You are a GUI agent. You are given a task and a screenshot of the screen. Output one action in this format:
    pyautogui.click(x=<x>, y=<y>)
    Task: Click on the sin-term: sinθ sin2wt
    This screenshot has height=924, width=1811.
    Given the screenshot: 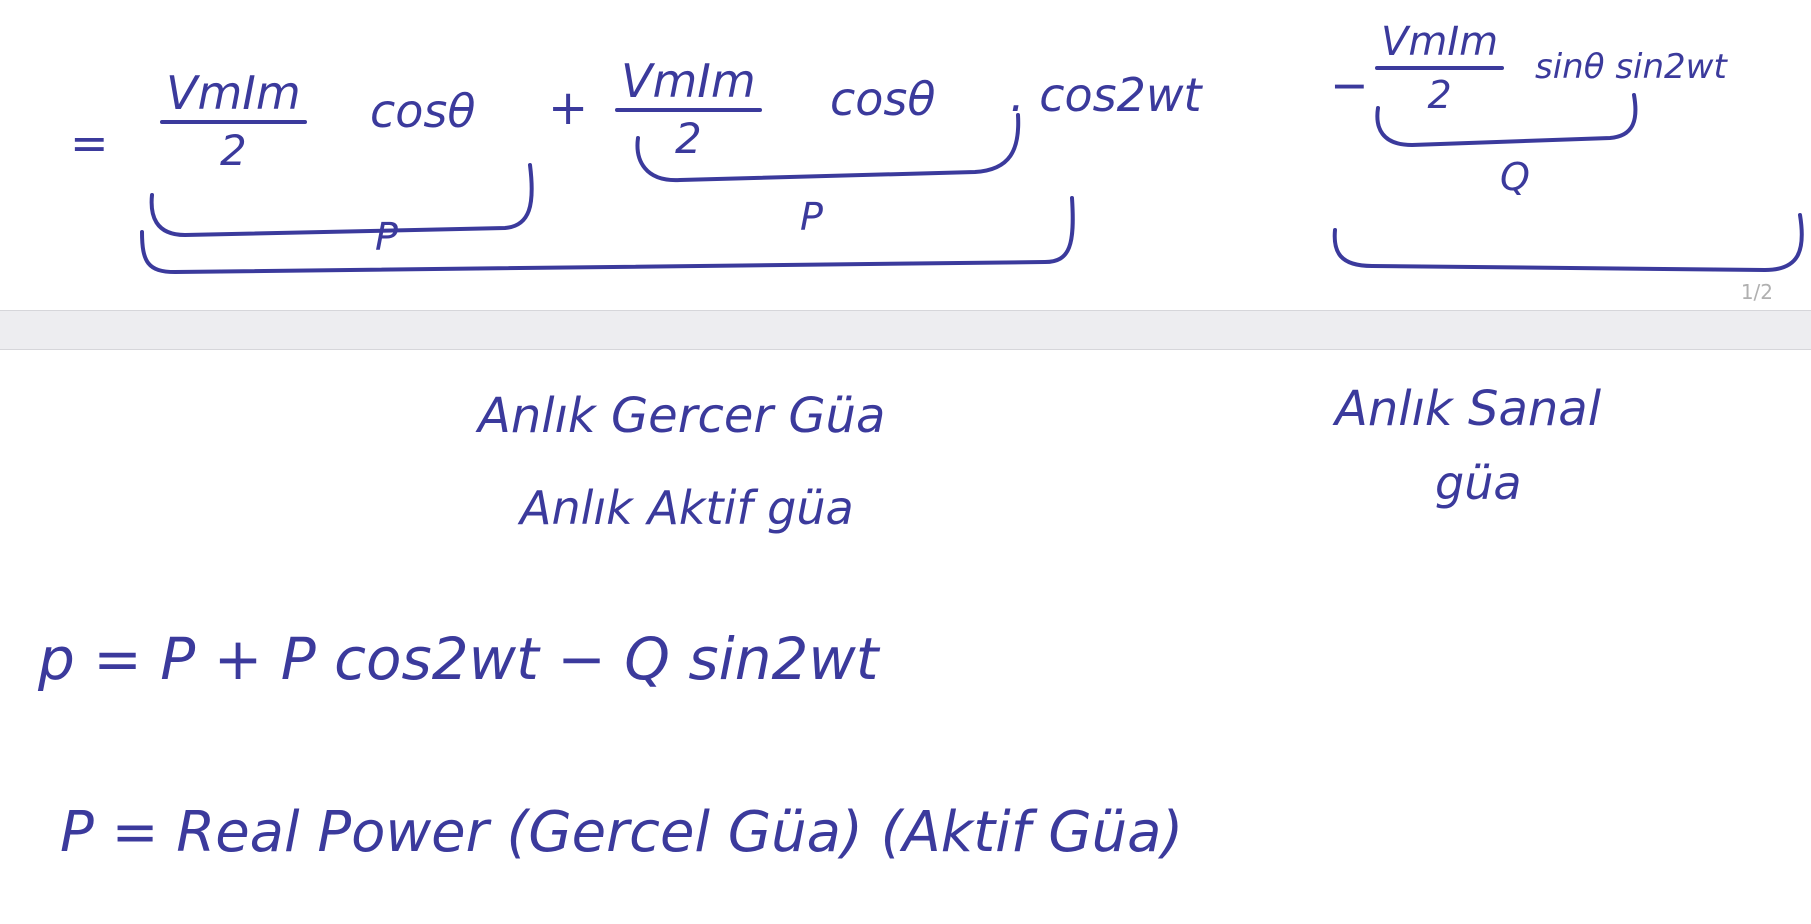 What is the action you would take?
    pyautogui.click(x=1631, y=67)
    